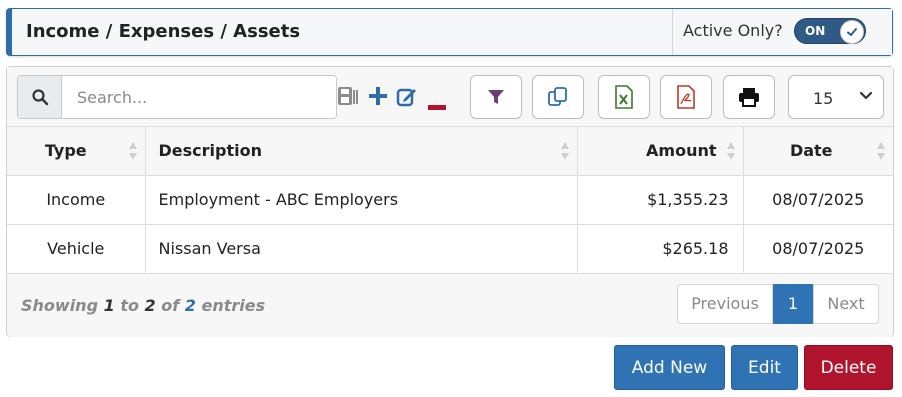 The height and width of the screenshot is (397, 902). What do you see at coordinates (361, 151) in the screenshot?
I see `column-header-description: Description` at bounding box center [361, 151].